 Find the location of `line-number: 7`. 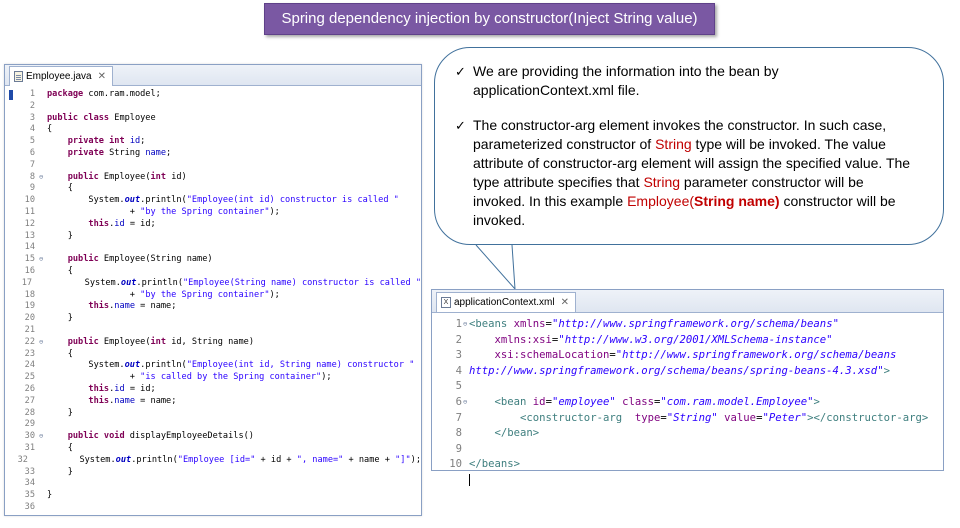

line-number: 7 is located at coordinates (458, 417).